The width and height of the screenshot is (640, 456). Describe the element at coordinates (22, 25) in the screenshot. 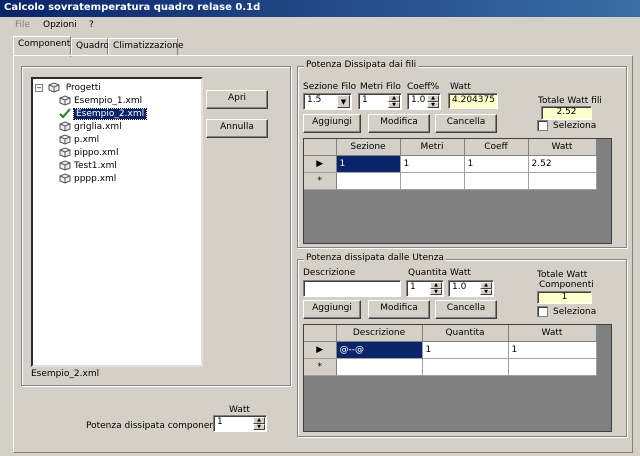

I see `menu-file: File` at that location.